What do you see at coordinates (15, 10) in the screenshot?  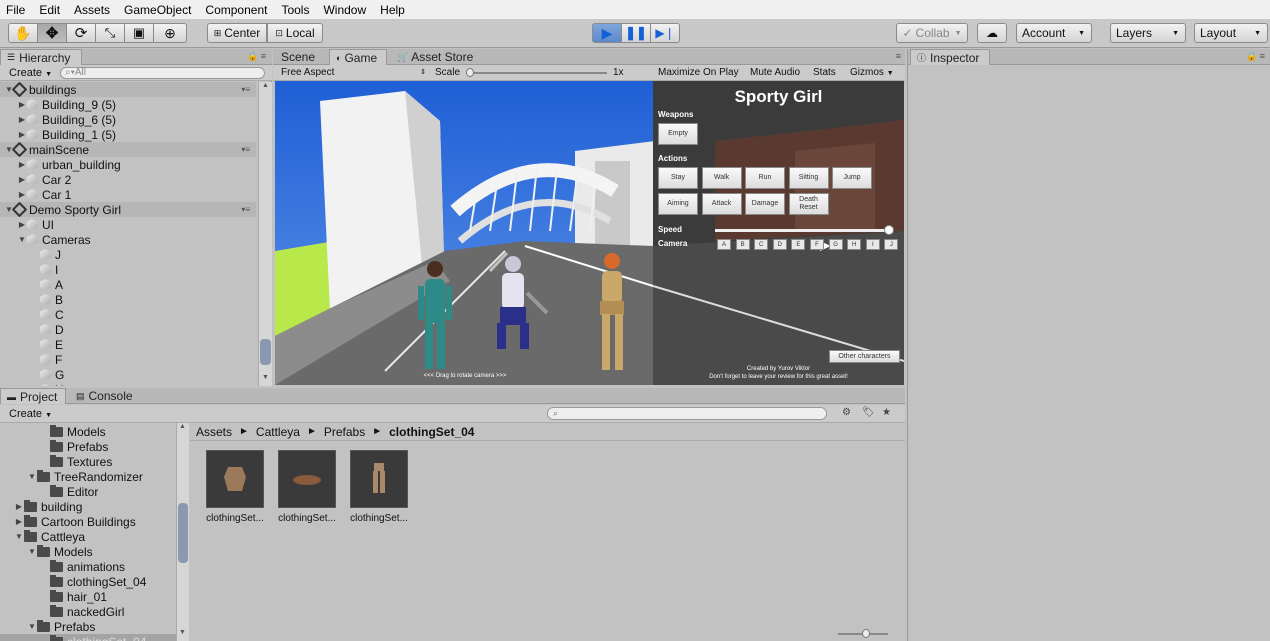 I see `menu-file: File` at bounding box center [15, 10].